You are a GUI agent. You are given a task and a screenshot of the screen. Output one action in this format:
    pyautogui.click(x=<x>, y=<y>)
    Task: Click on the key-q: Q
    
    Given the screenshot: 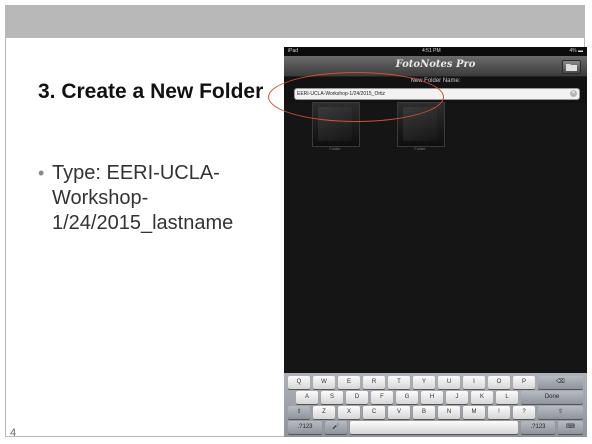 What is the action you would take?
    pyautogui.click(x=299, y=382)
    